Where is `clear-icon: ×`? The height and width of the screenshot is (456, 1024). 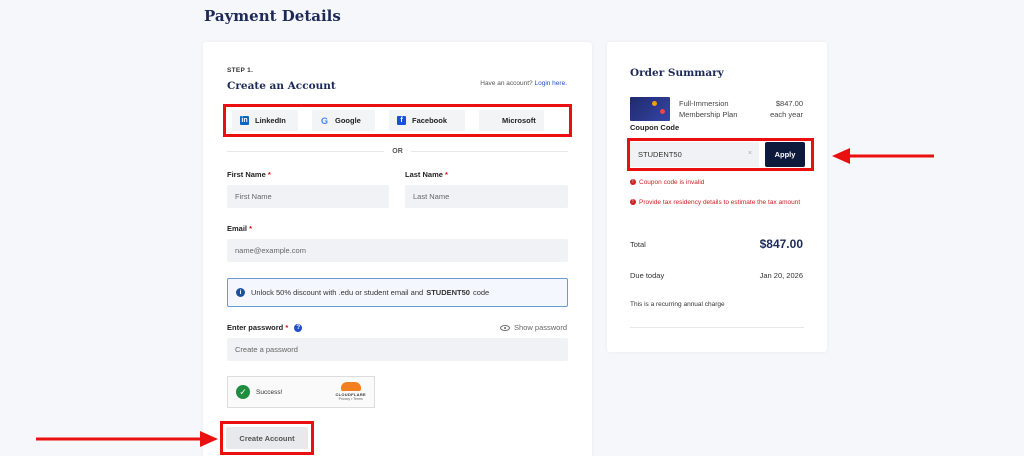 clear-icon: × is located at coordinates (750, 153).